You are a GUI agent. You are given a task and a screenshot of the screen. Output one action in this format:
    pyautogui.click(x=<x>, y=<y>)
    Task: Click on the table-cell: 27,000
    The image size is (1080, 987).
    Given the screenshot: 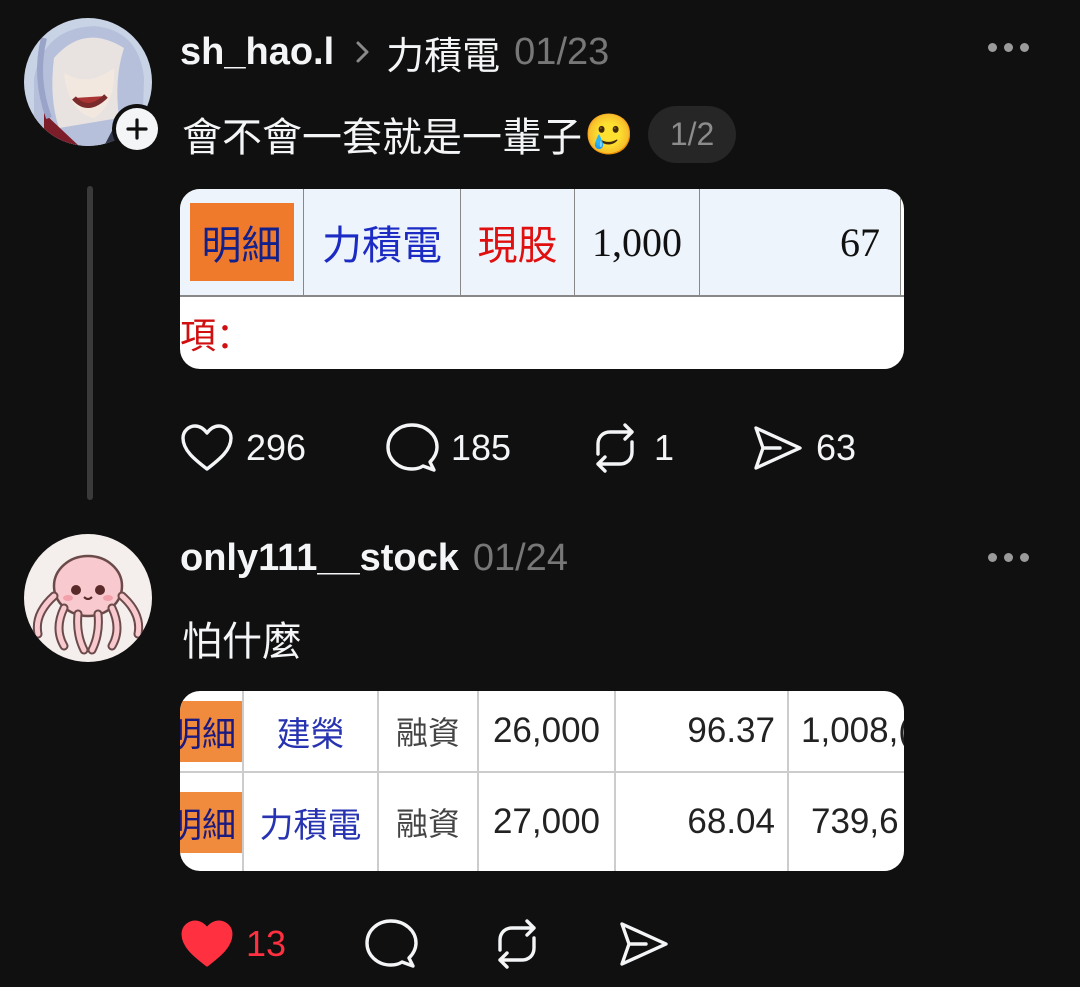 What is the action you would take?
    pyautogui.click(x=547, y=822)
    